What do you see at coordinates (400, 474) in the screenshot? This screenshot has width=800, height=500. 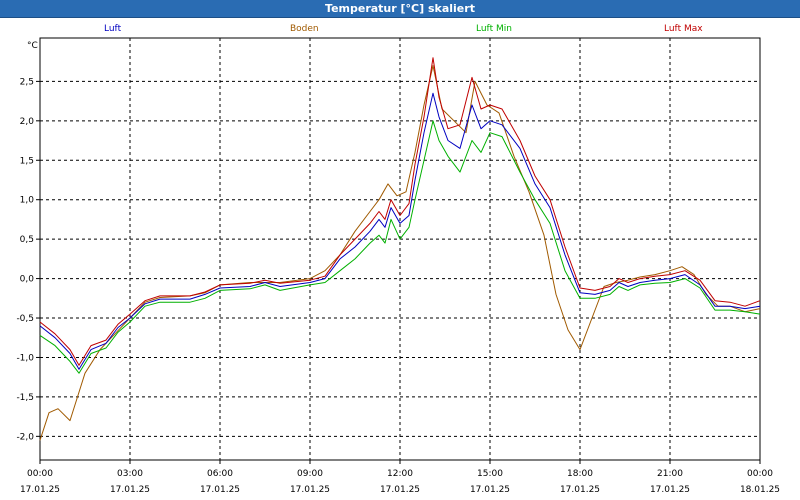 I see `x-tick-time: 12:00` at bounding box center [400, 474].